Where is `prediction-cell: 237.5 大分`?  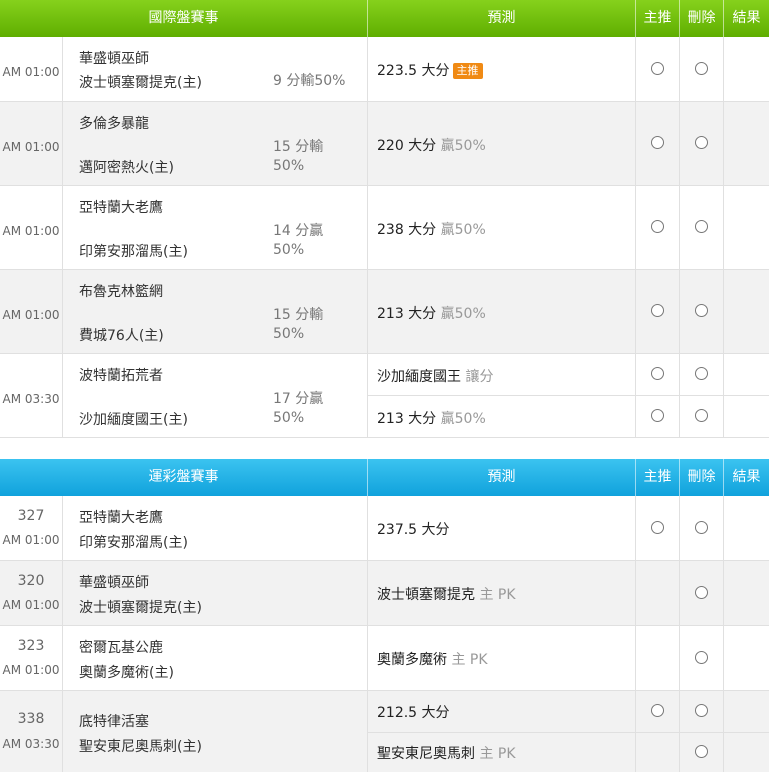
prediction-cell: 237.5 大分 is located at coordinates (502, 528).